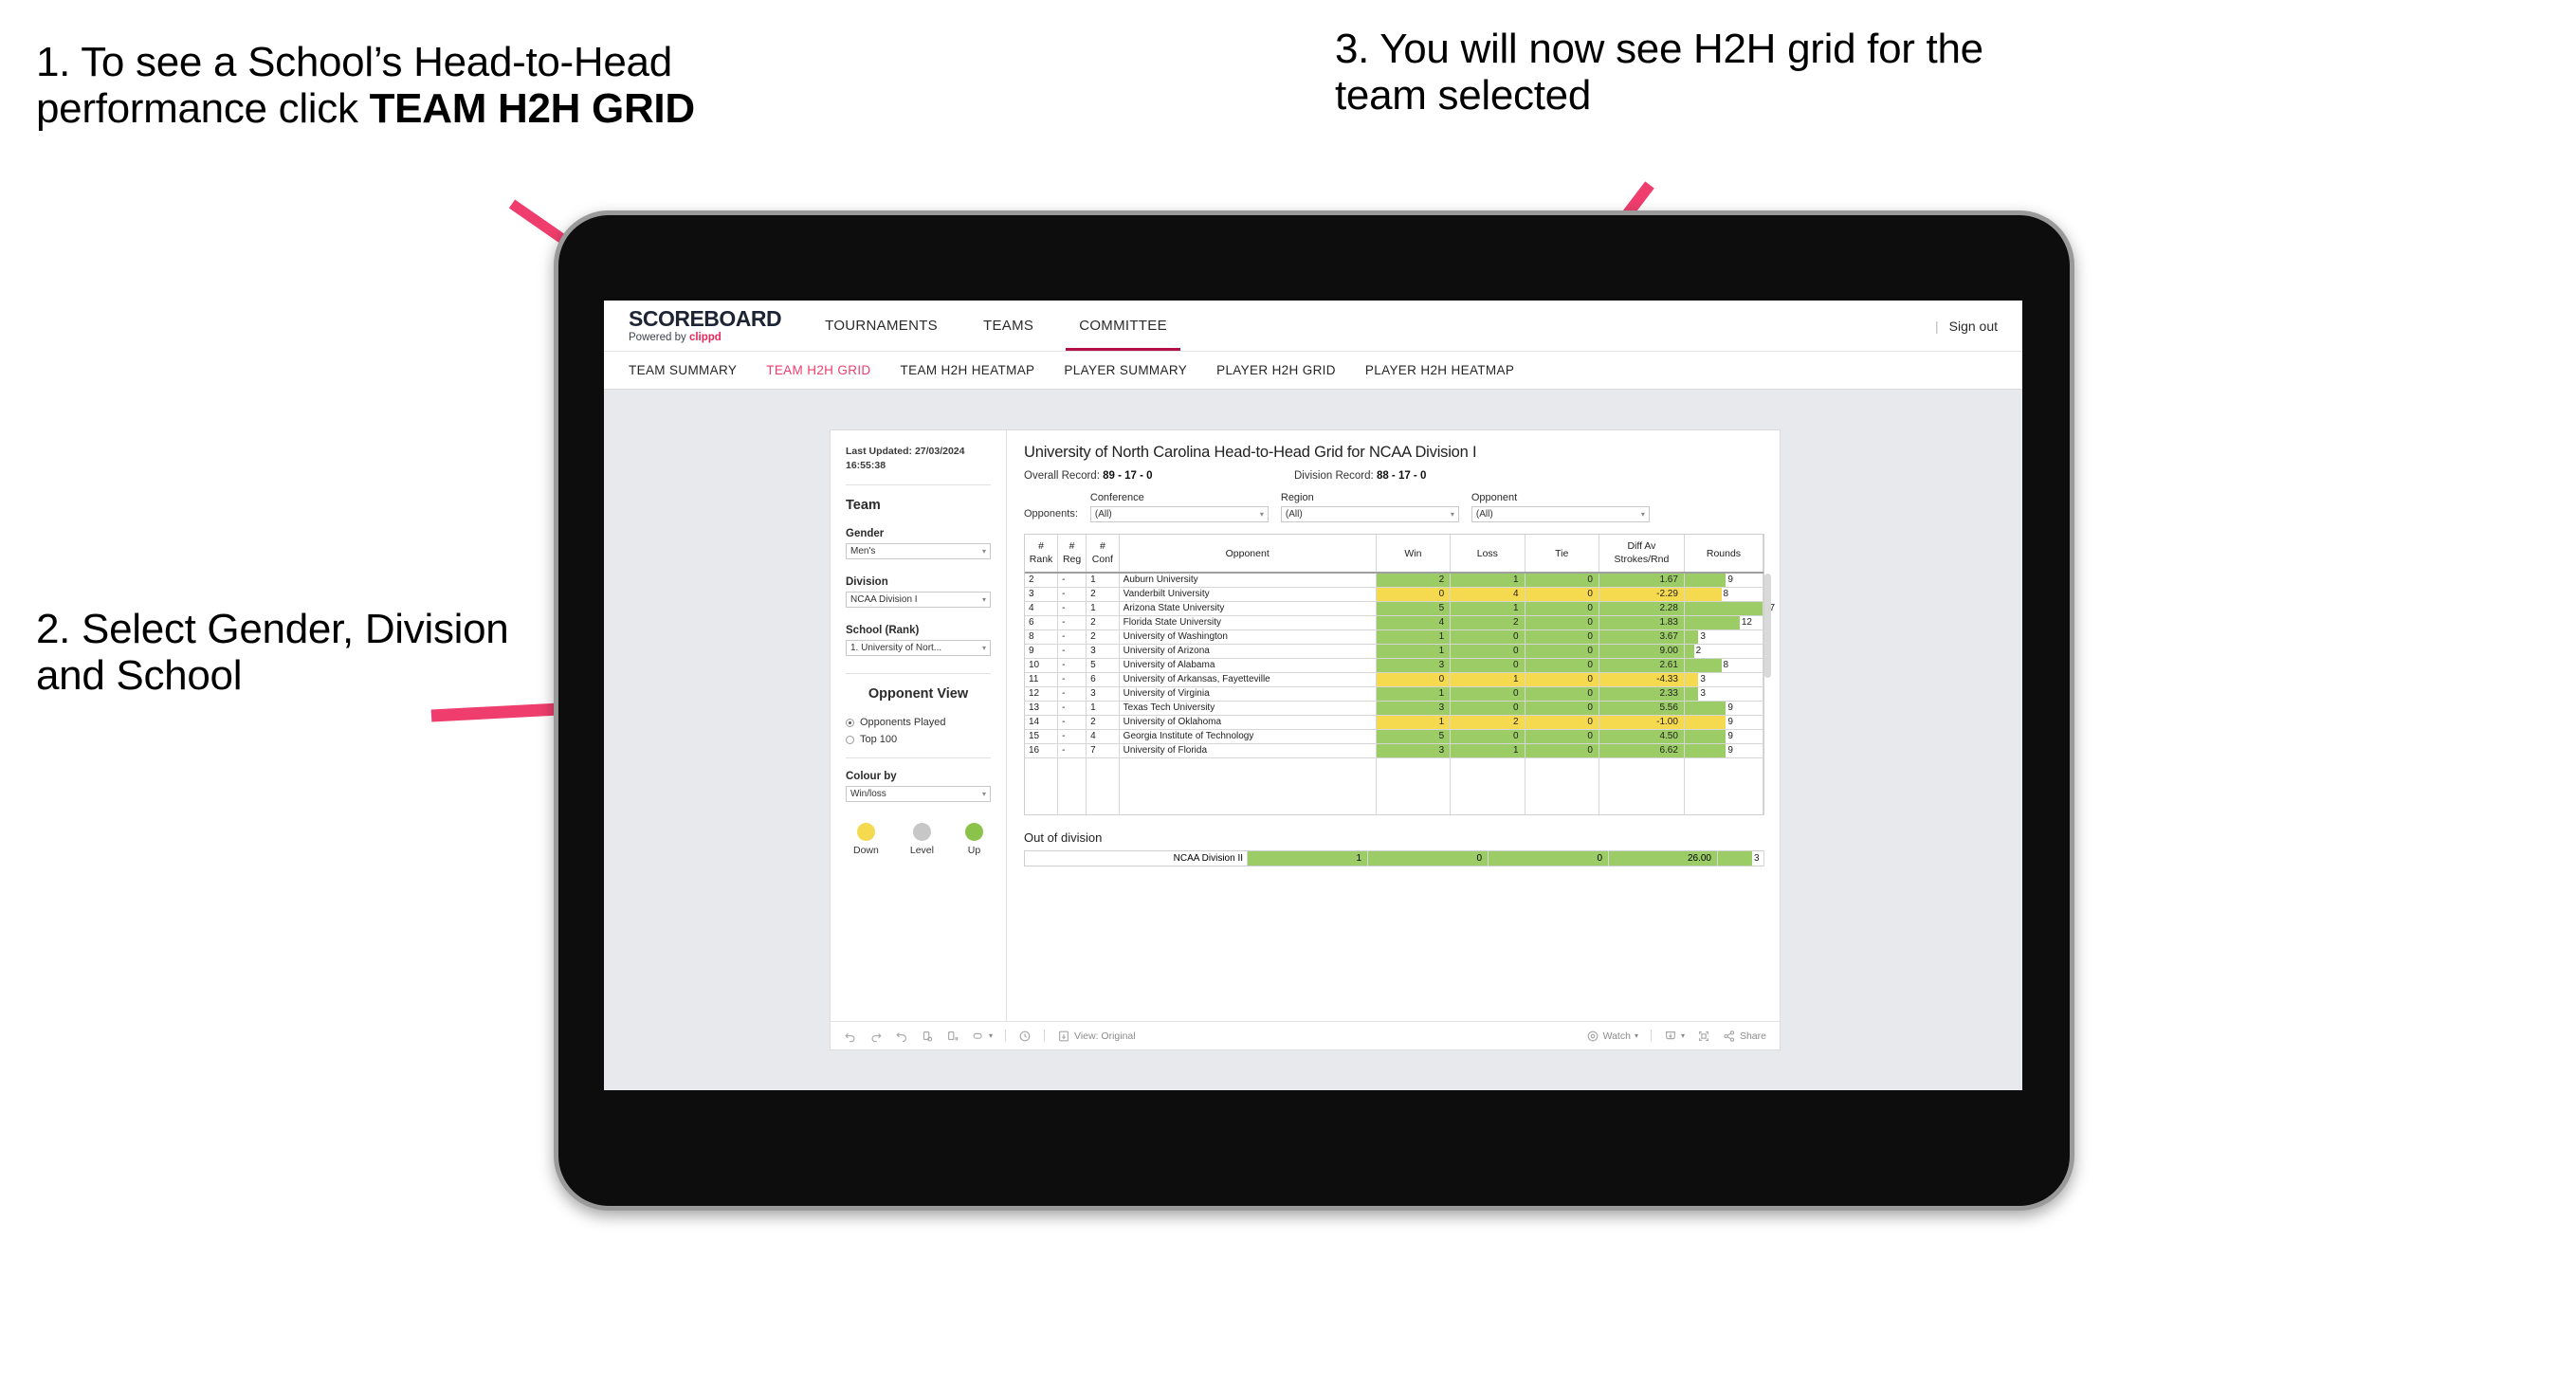 The height and width of the screenshot is (1386, 2576). What do you see at coordinates (1276, 370) in the screenshot?
I see `tab-player-h2h-grid: PLAYER H2H GRID` at bounding box center [1276, 370].